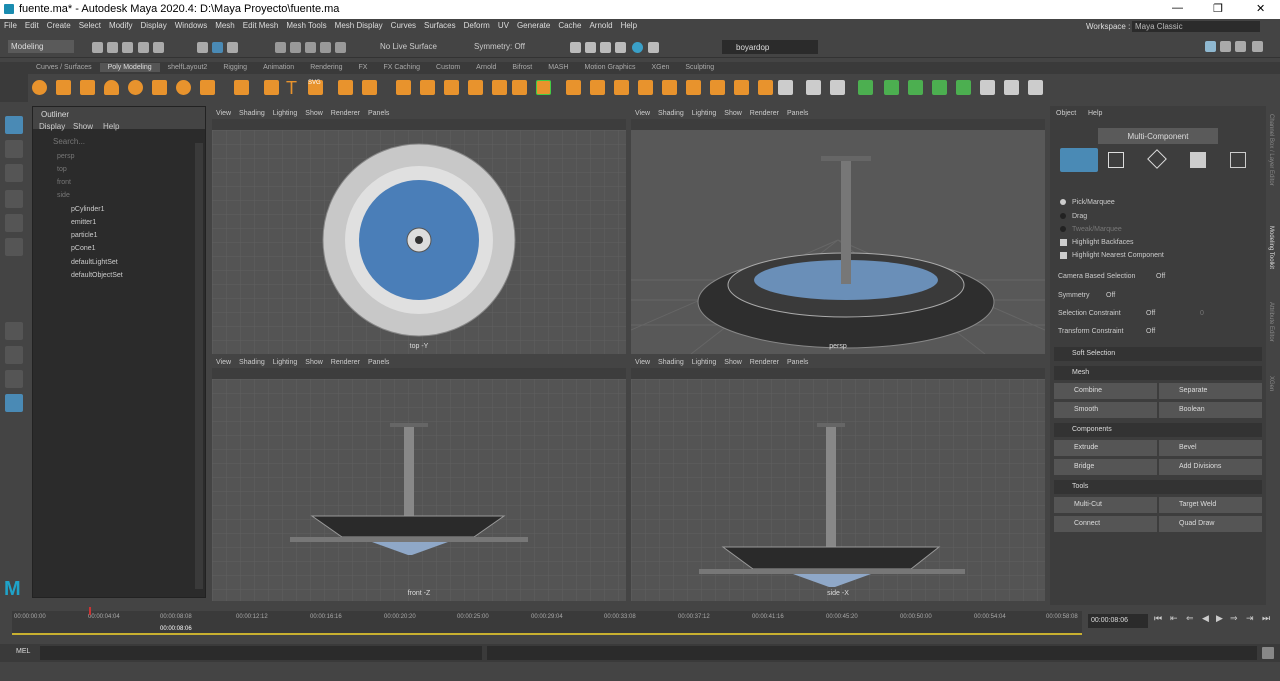 The width and height of the screenshot is (1280, 681). Describe the element at coordinates (199, 366) in the screenshot. I see `outliner-scrollbar` at that location.